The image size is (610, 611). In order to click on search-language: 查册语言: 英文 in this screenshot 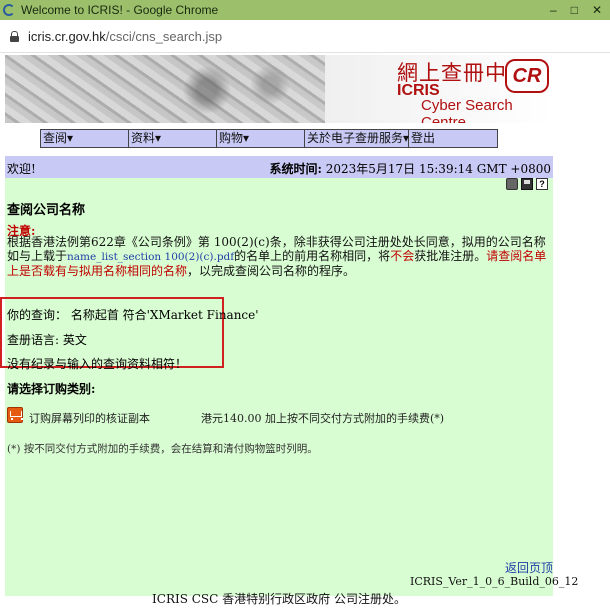, I will do `click(47, 340)`.